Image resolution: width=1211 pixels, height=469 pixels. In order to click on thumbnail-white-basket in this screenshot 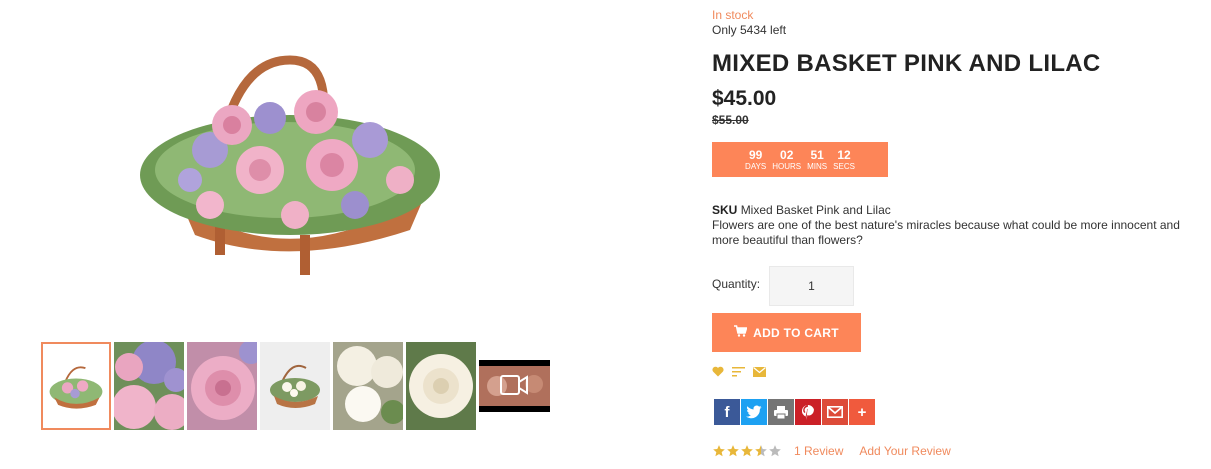, I will do `click(295, 386)`.